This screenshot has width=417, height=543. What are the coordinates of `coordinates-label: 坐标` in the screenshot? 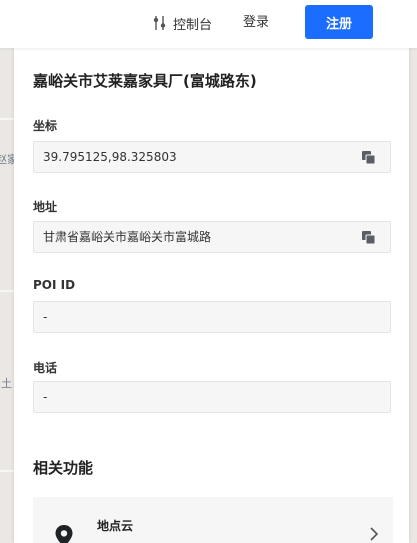 It's located at (45, 126).